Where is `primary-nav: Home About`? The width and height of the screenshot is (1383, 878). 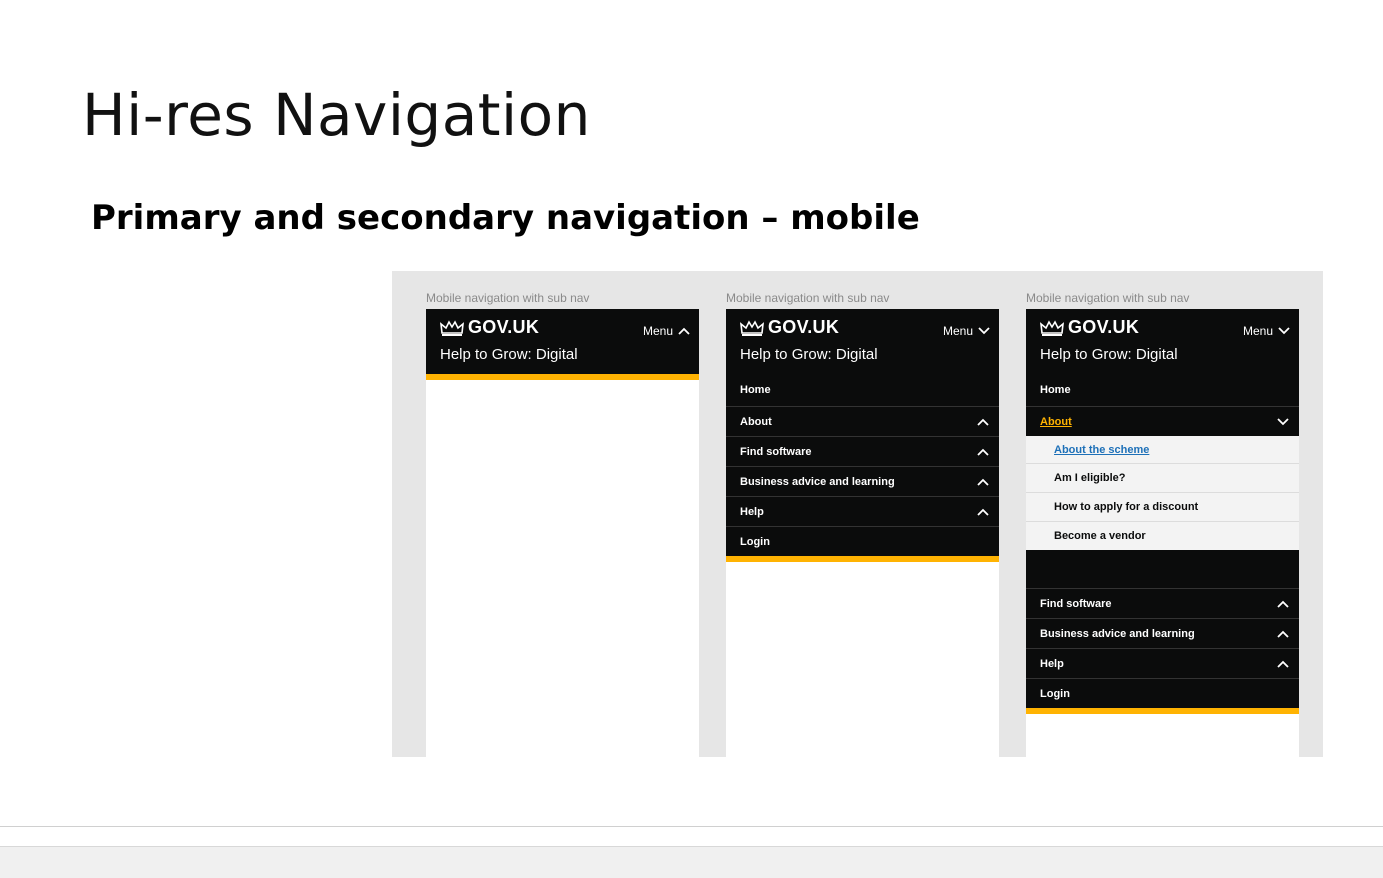 primary-nav: Home About is located at coordinates (1162, 405).